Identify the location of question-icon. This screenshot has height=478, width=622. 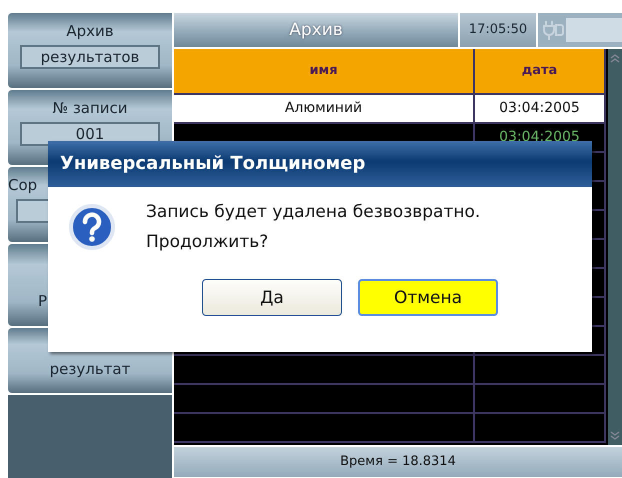
(92, 227).